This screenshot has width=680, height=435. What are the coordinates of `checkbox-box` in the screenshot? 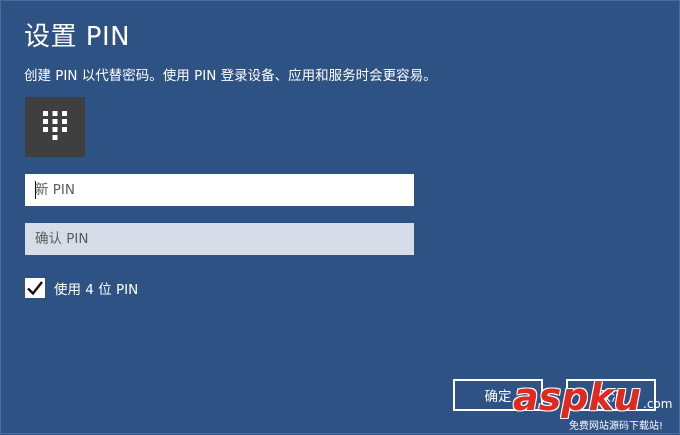 It's located at (35, 288).